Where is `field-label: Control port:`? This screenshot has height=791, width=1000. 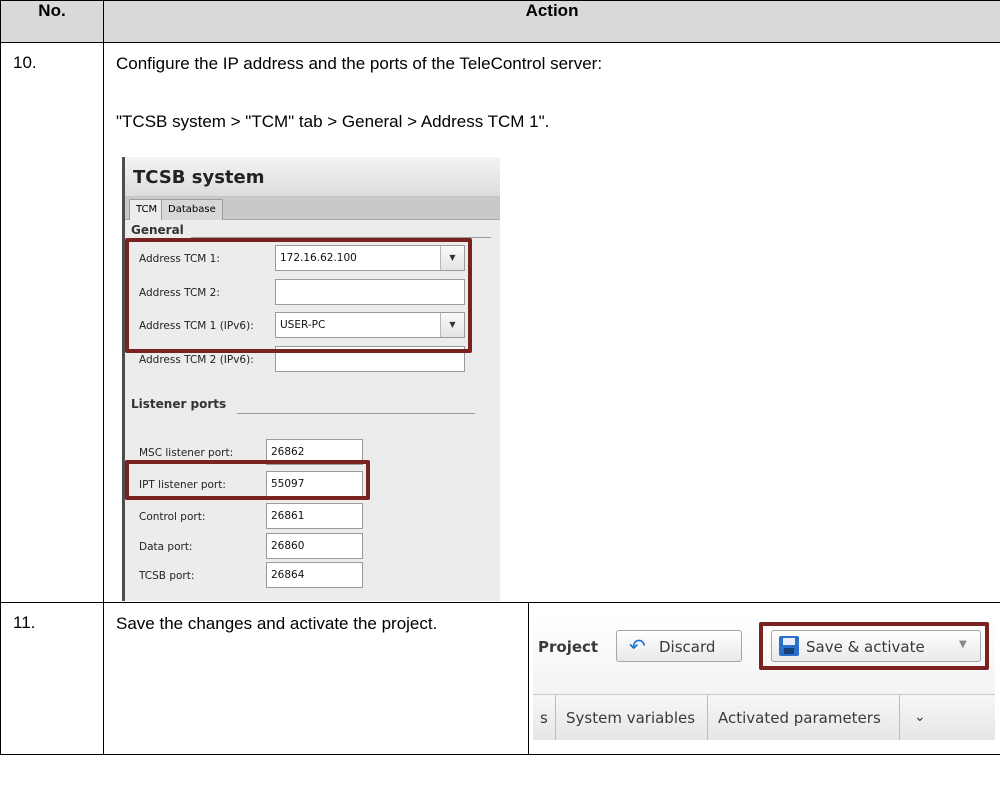
field-label: Control port: is located at coordinates (172, 517).